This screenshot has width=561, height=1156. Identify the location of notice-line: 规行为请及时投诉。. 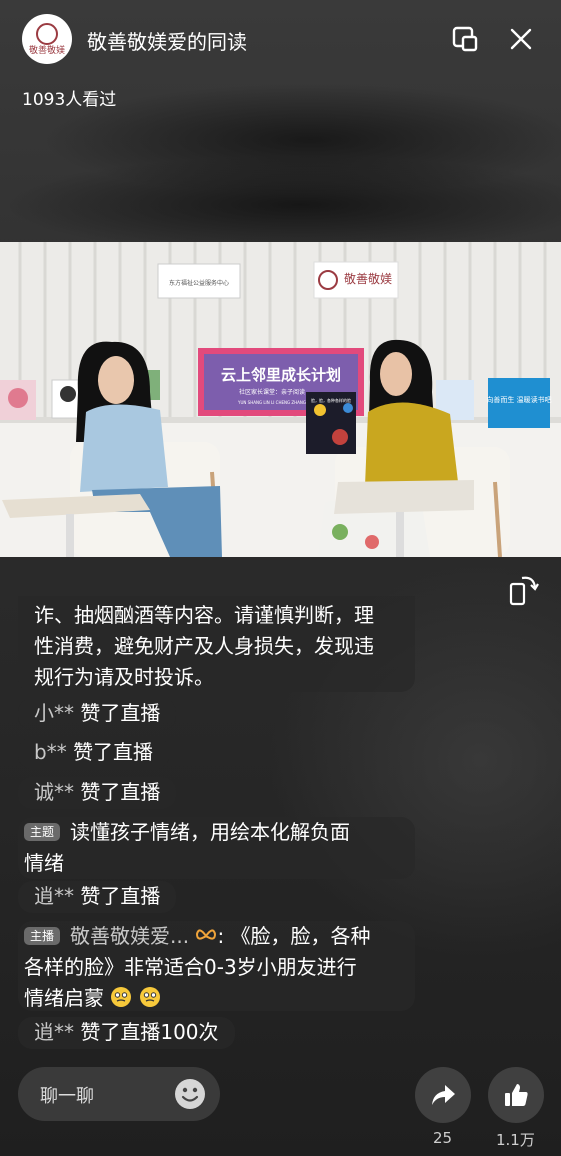
(124, 677).